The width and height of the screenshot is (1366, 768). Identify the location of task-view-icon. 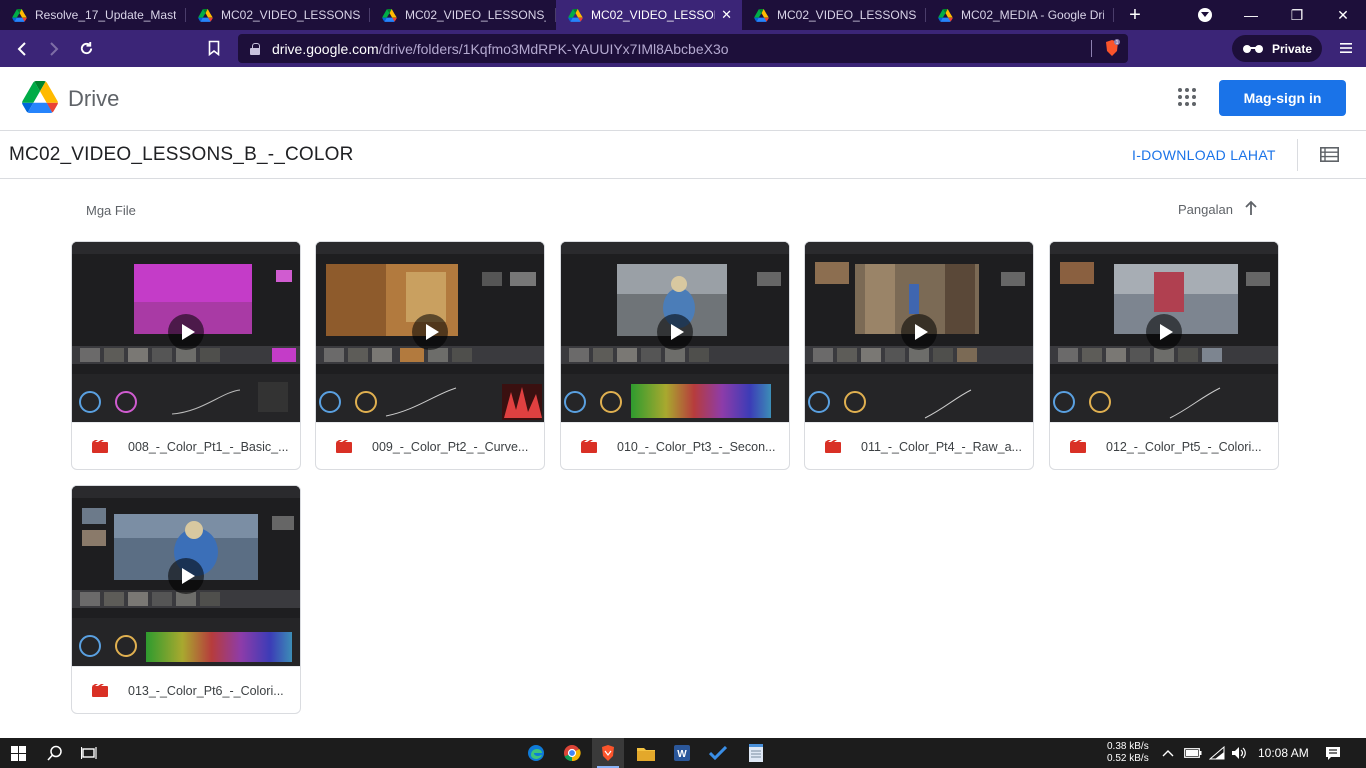
(89, 753).